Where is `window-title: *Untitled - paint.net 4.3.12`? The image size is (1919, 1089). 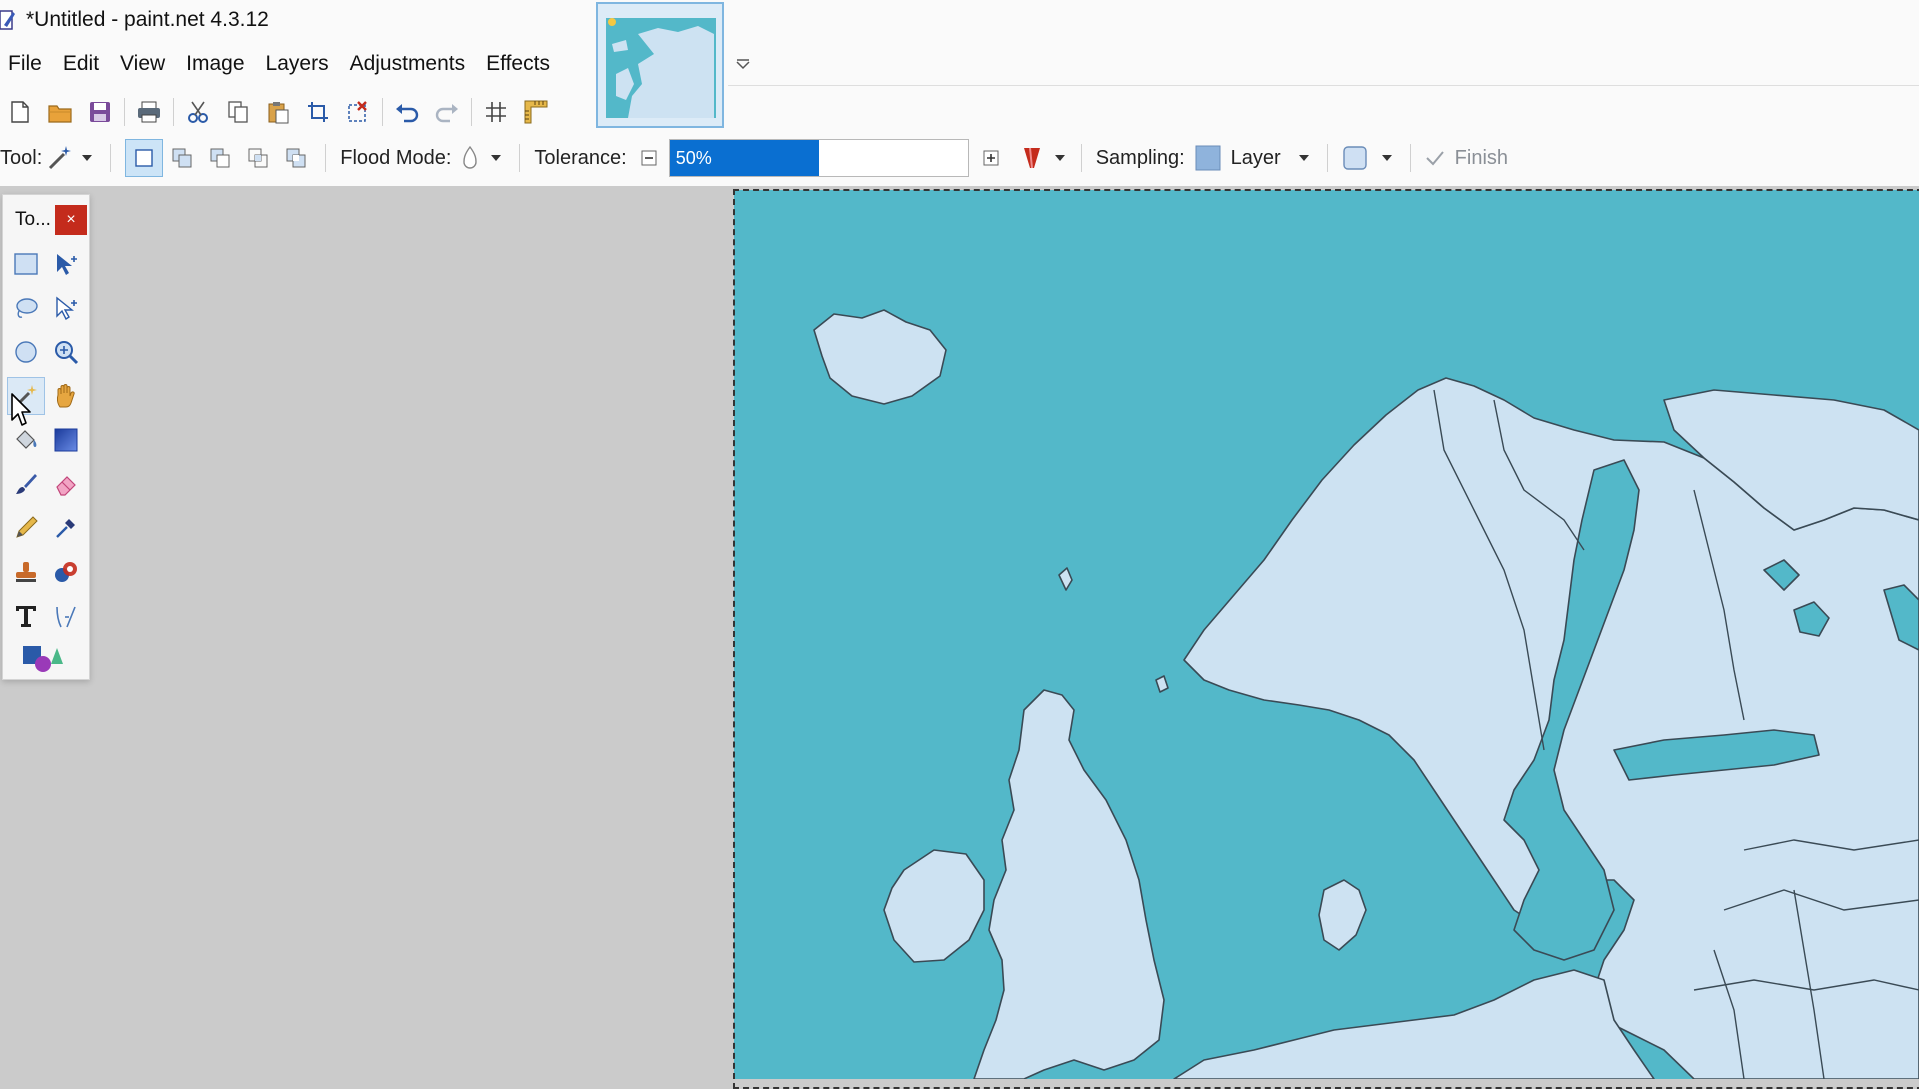 window-title: *Untitled - paint.net 4.3.12 is located at coordinates (147, 19).